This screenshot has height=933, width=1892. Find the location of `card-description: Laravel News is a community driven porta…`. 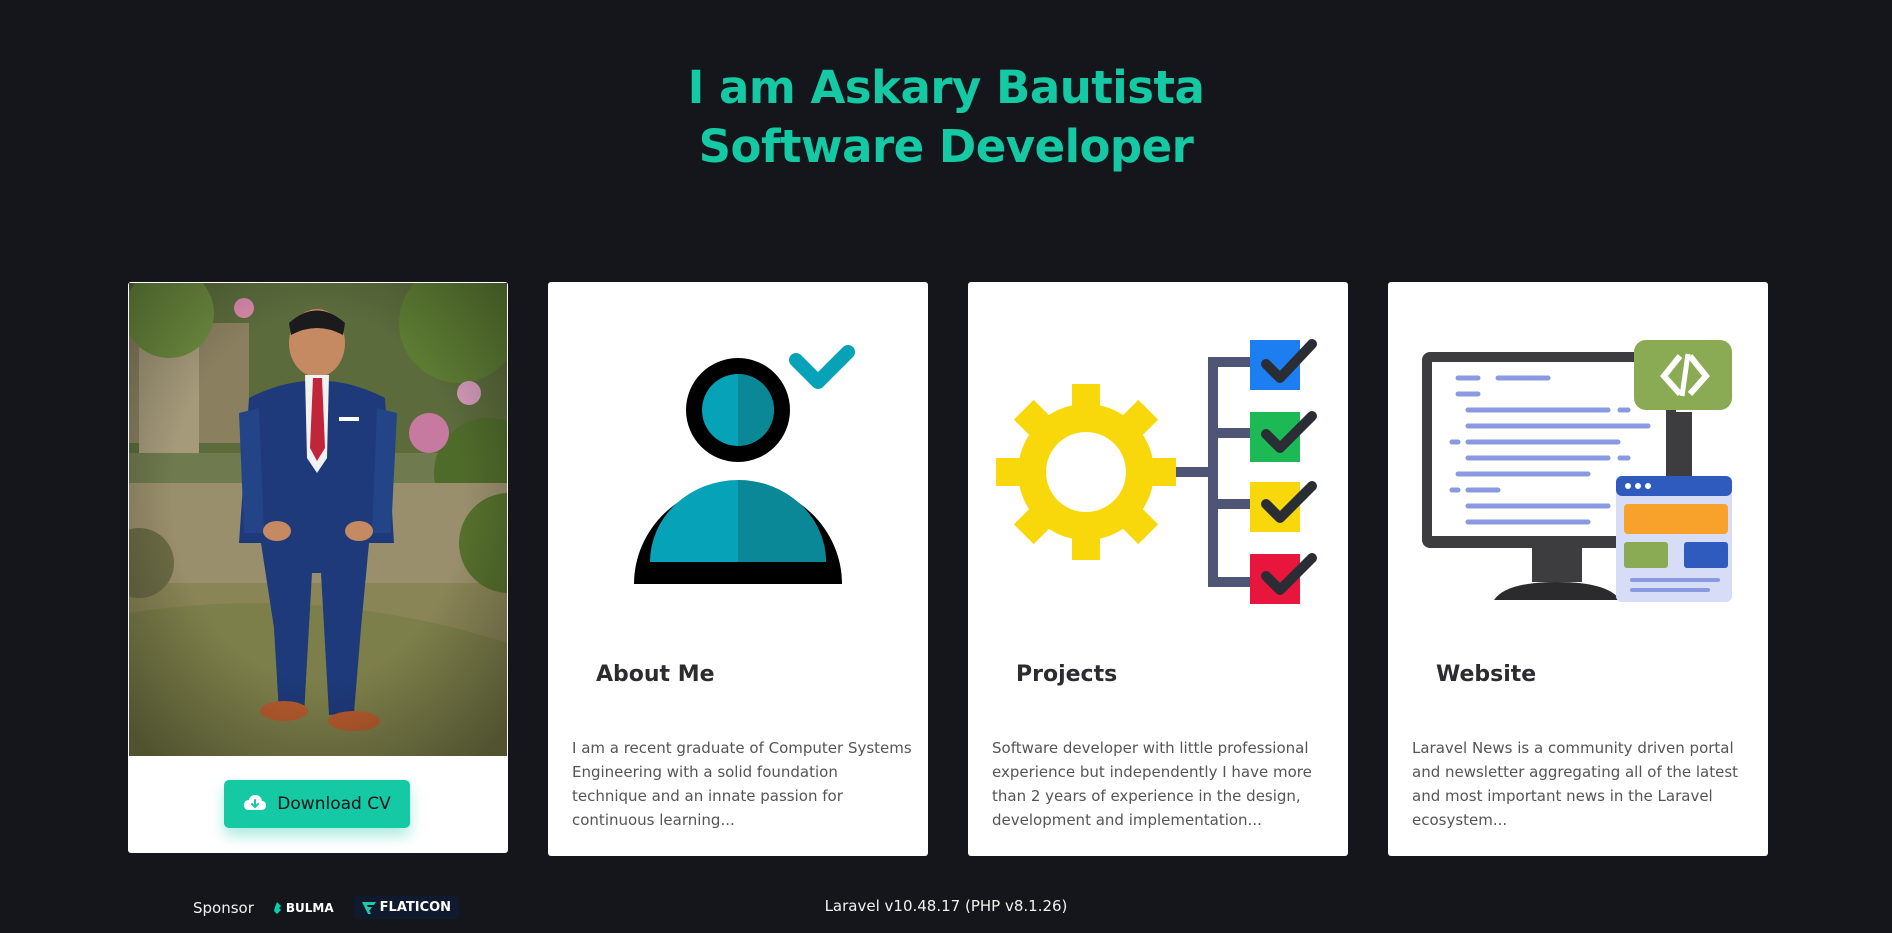

card-description: Laravel News is a community driven porta… is located at coordinates (1575, 784).